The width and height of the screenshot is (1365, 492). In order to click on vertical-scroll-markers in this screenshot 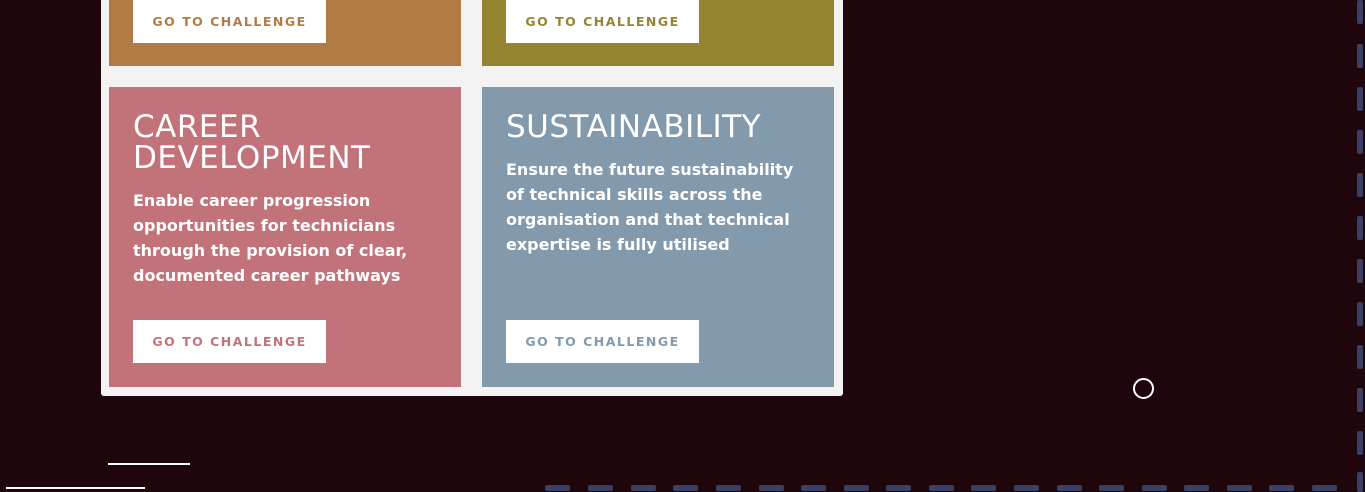, I will do `click(1361, 246)`.